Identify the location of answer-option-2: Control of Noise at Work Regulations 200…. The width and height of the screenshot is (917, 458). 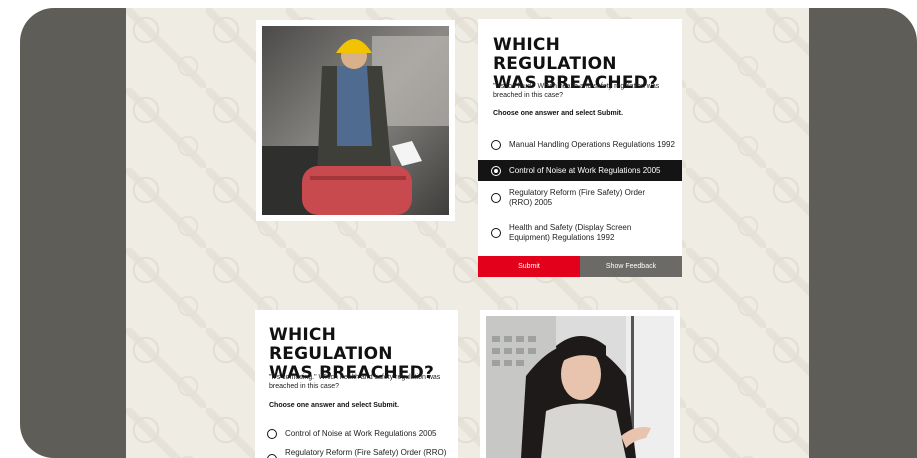
(580, 170).